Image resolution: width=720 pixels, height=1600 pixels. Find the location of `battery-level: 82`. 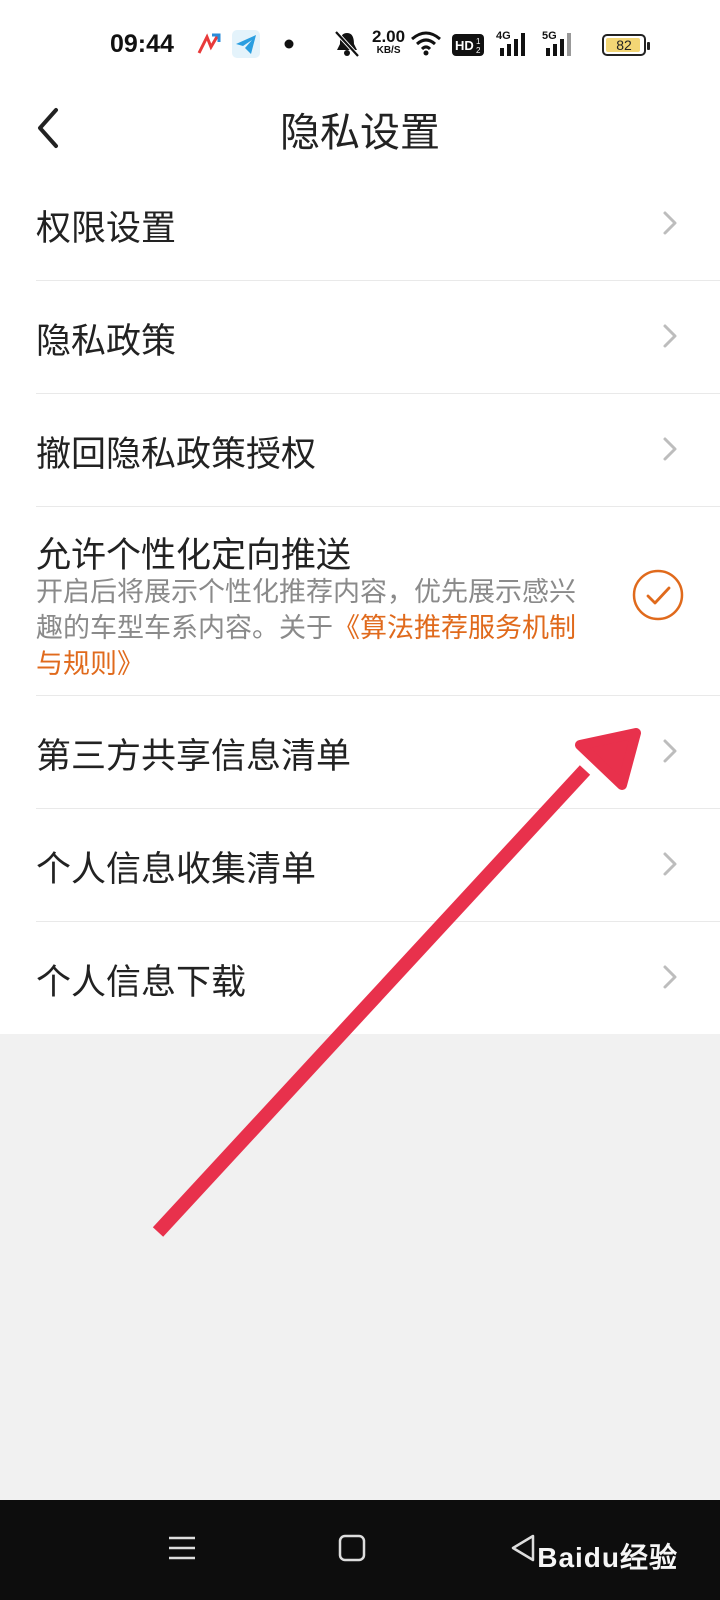

battery-level: 82 is located at coordinates (624, 45).